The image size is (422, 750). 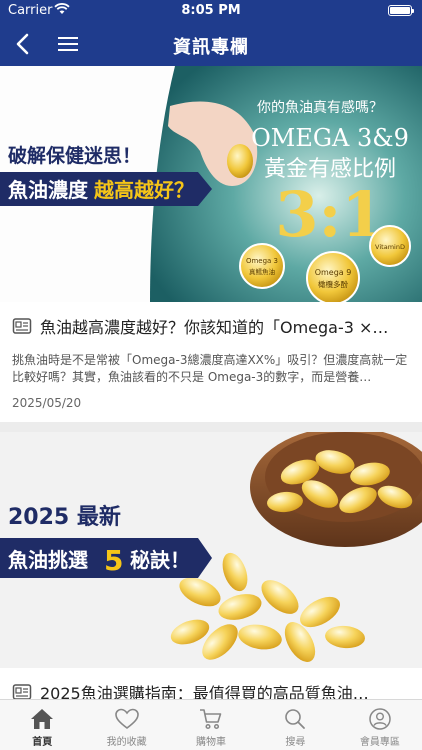 I want to click on heart-icon, so click(x=126, y=719).